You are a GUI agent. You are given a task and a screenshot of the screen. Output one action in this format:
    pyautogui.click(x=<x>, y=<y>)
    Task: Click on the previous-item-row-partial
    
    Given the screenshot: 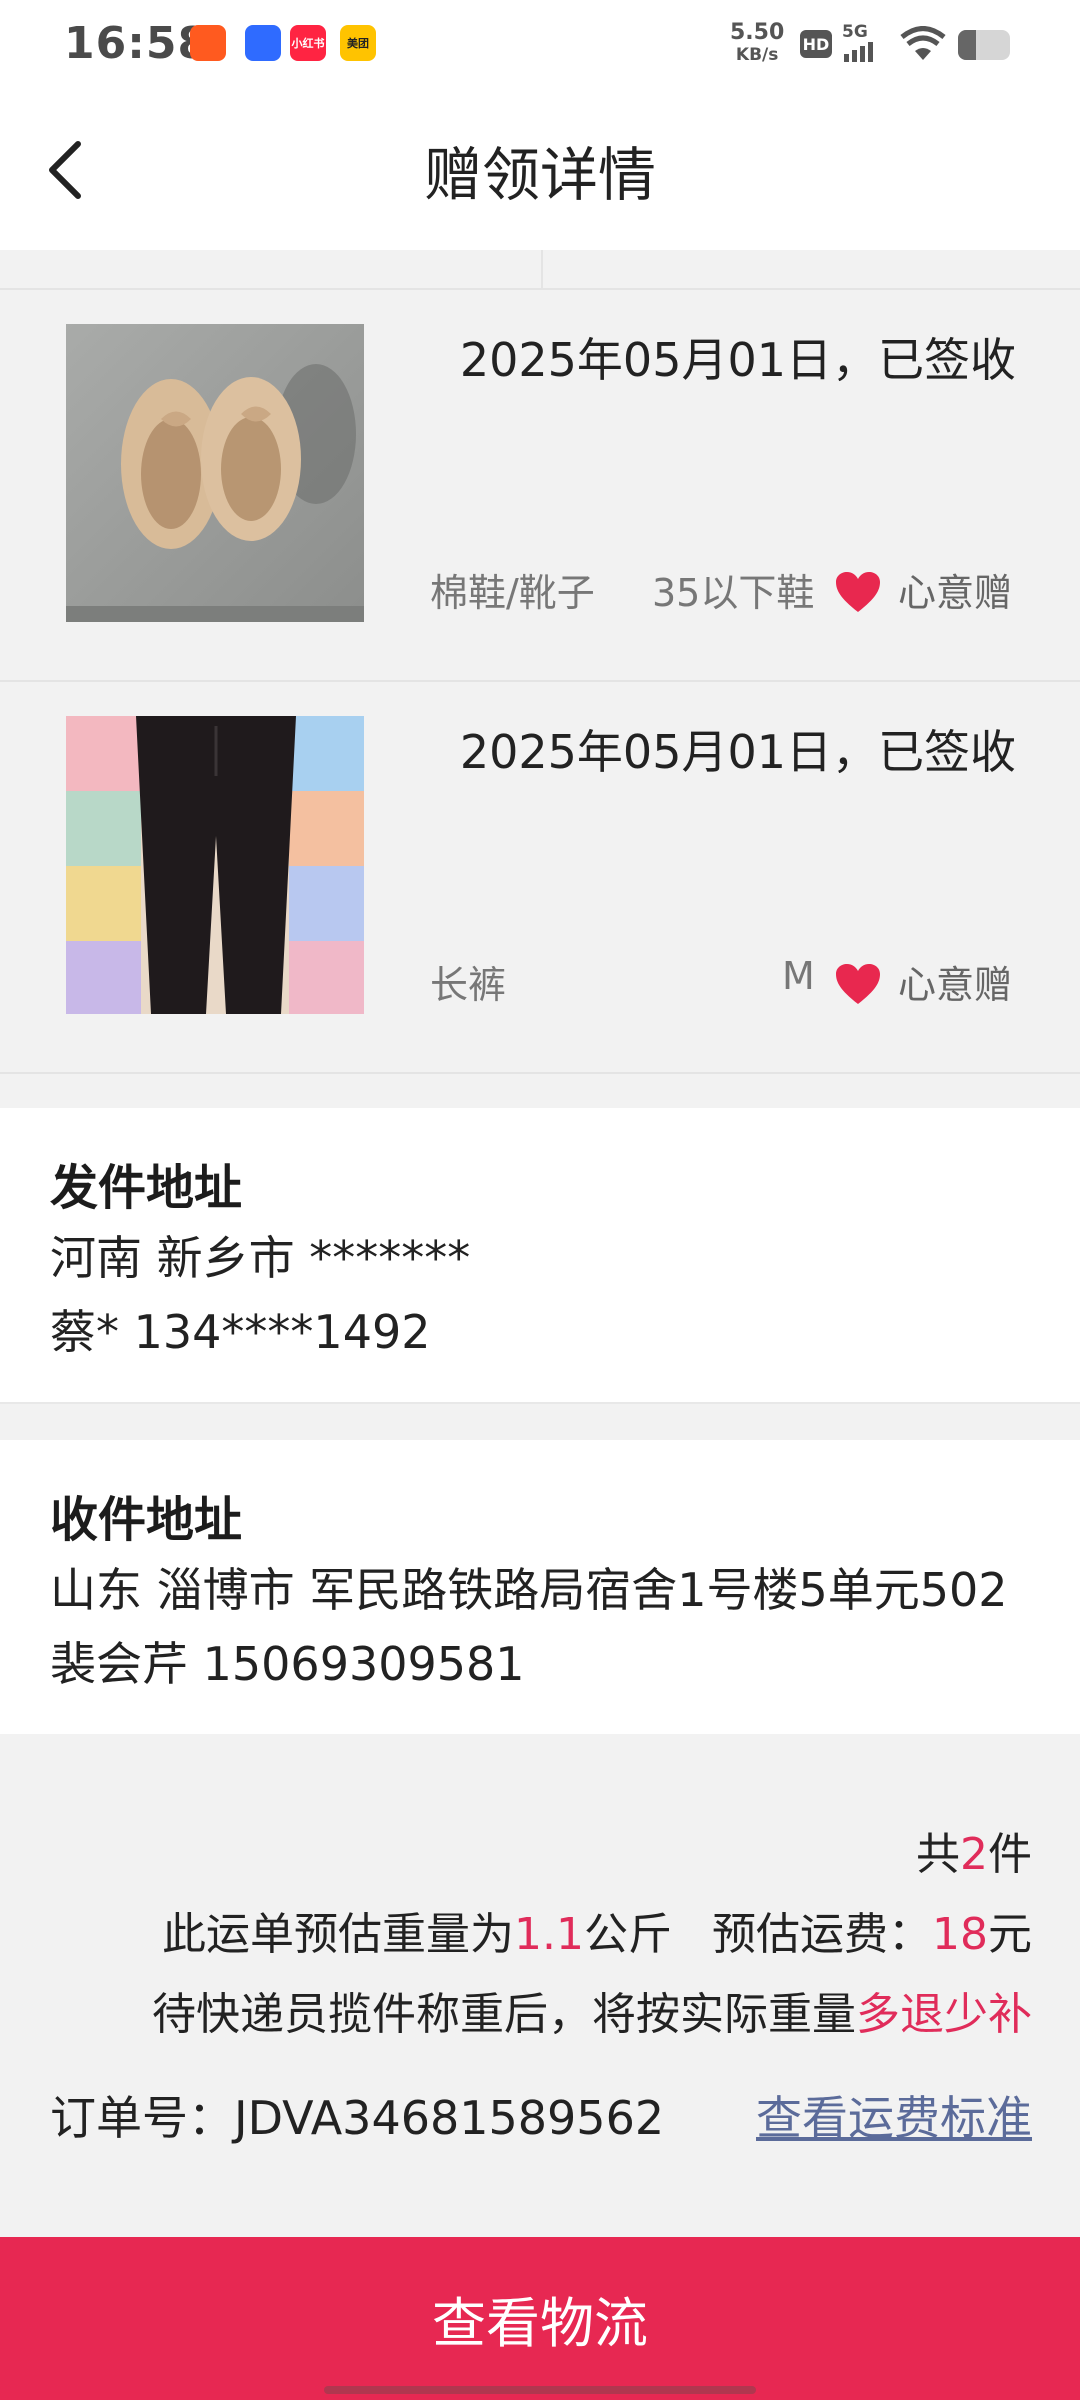 What is the action you would take?
    pyautogui.click(x=540, y=270)
    